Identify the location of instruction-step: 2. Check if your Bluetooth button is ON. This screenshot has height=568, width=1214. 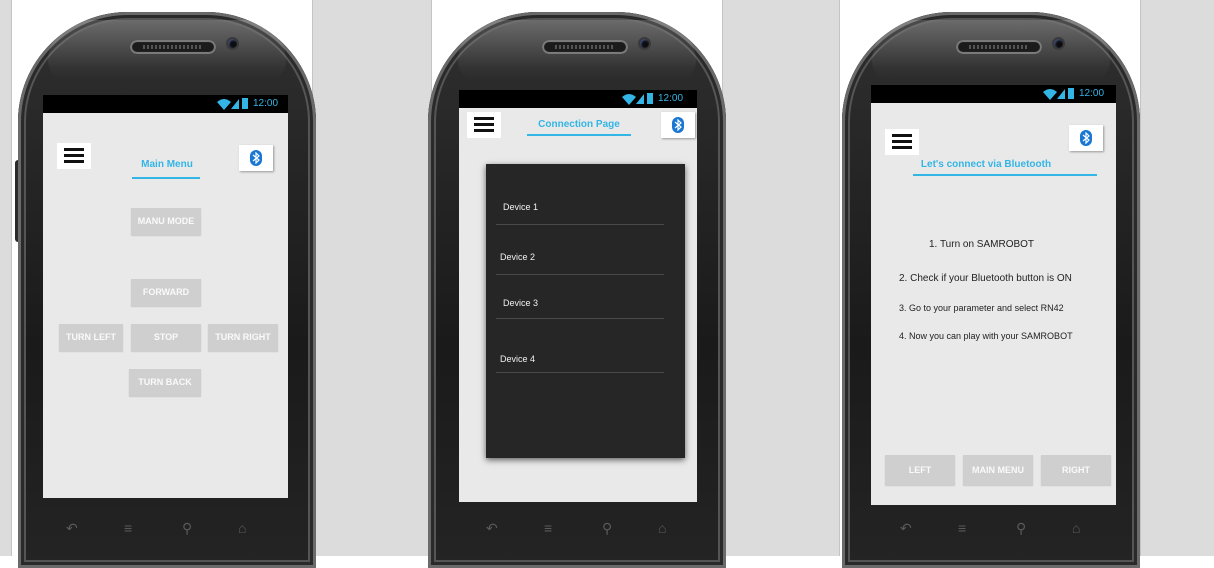
(985, 278).